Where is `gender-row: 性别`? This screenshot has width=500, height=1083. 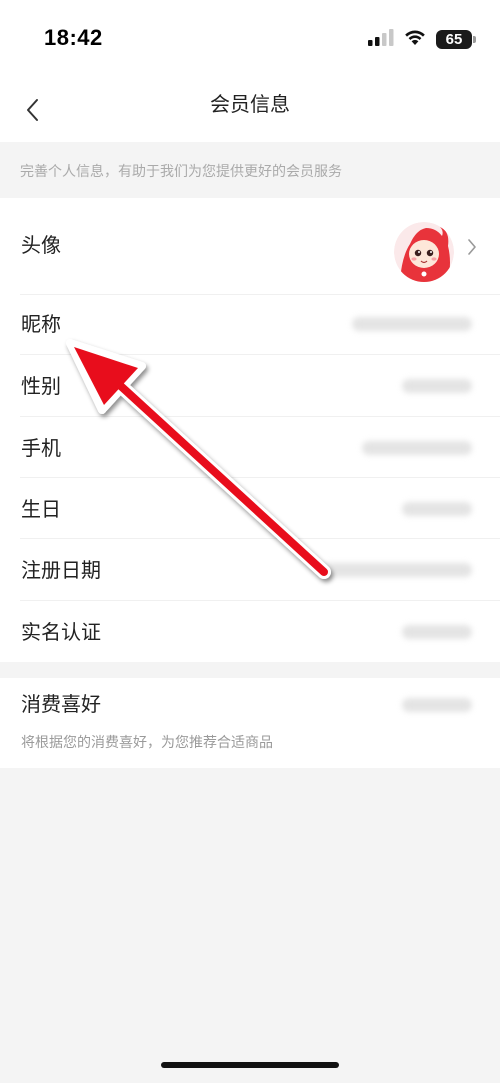 gender-row: 性别 is located at coordinates (250, 386).